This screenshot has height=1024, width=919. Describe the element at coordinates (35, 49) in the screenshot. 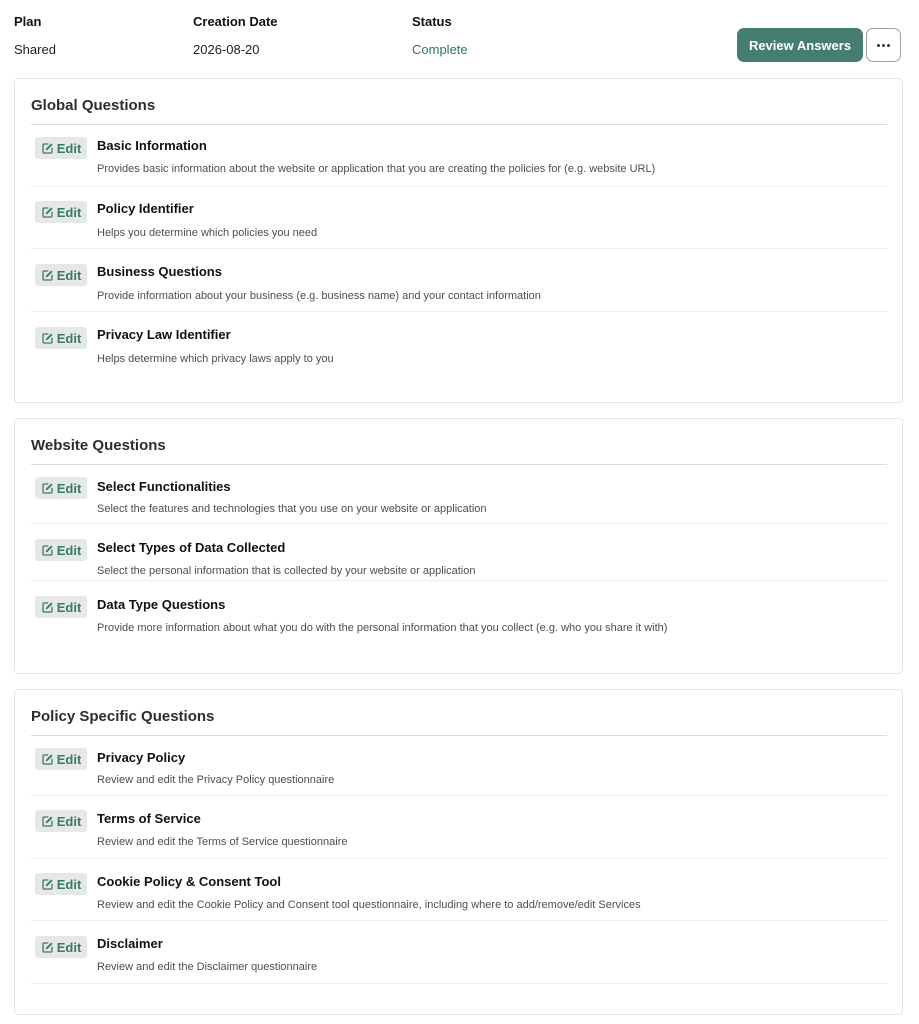

I see `plan-value: Shared` at that location.